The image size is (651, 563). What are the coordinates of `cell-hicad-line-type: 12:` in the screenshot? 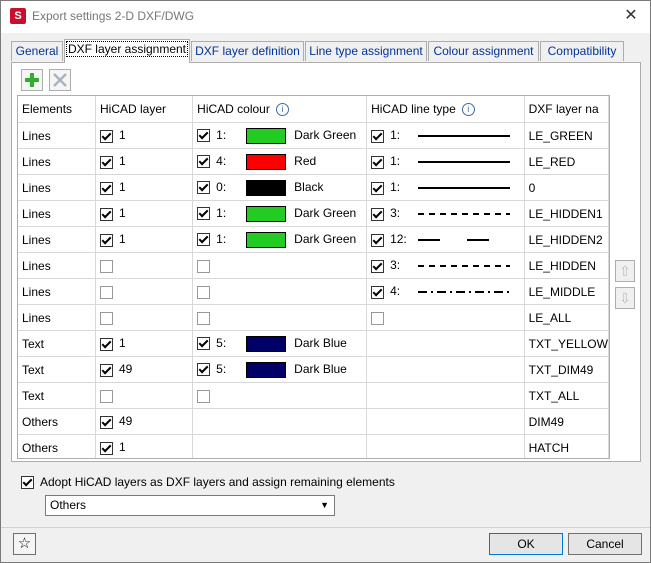 It's located at (445, 239).